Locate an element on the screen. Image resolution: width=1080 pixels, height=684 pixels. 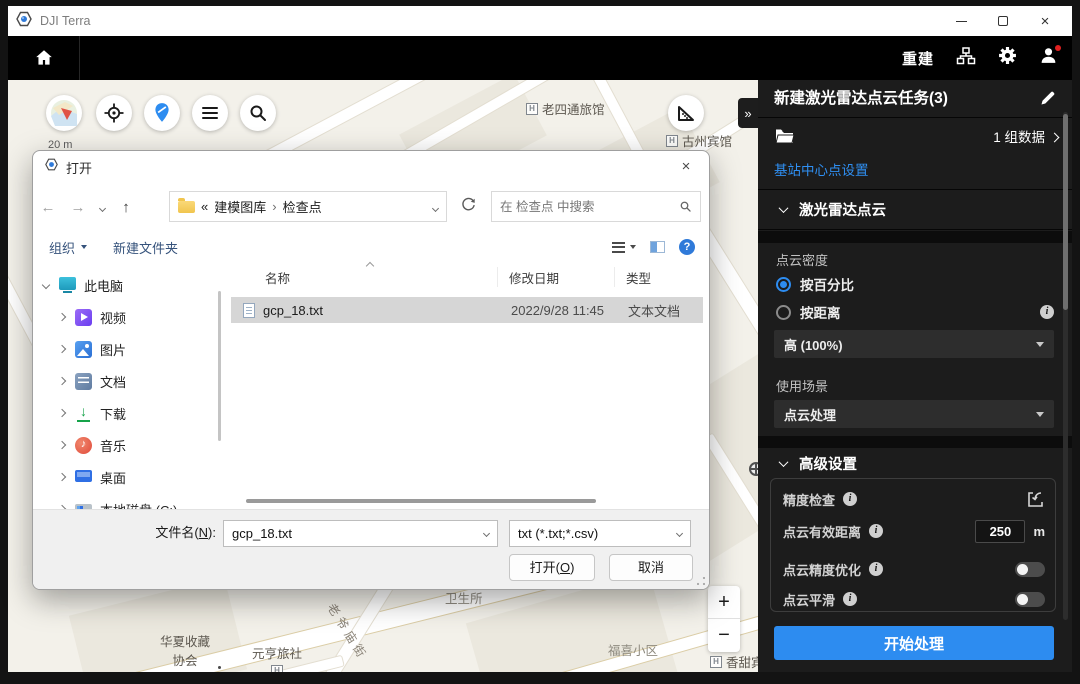
minimize-button is located at coordinates (961, 21).